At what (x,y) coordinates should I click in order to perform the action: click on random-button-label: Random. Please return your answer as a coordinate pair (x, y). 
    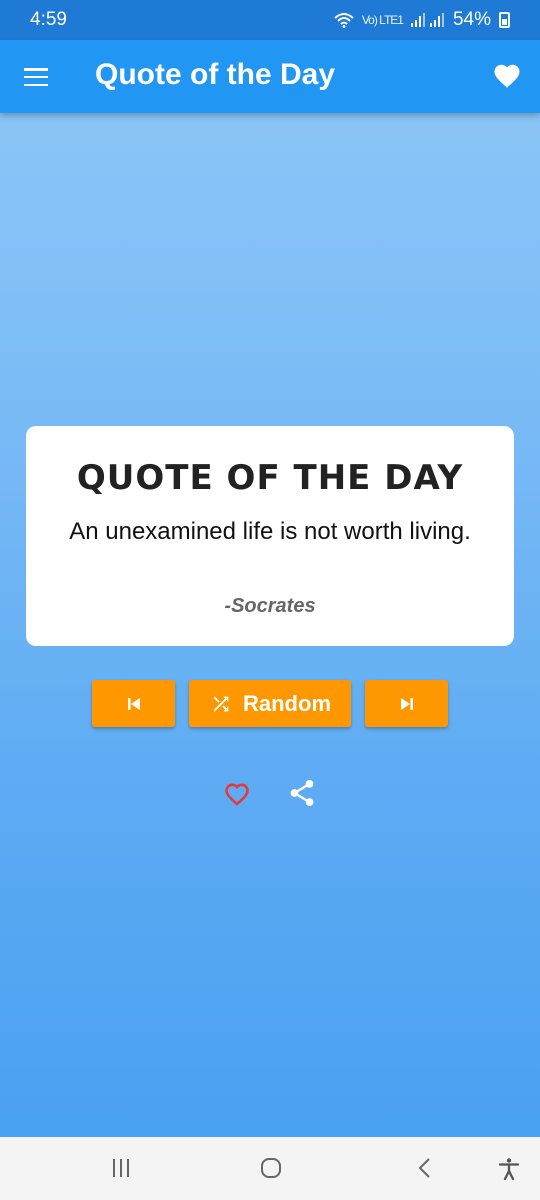
    Looking at the image, I should click on (287, 703).